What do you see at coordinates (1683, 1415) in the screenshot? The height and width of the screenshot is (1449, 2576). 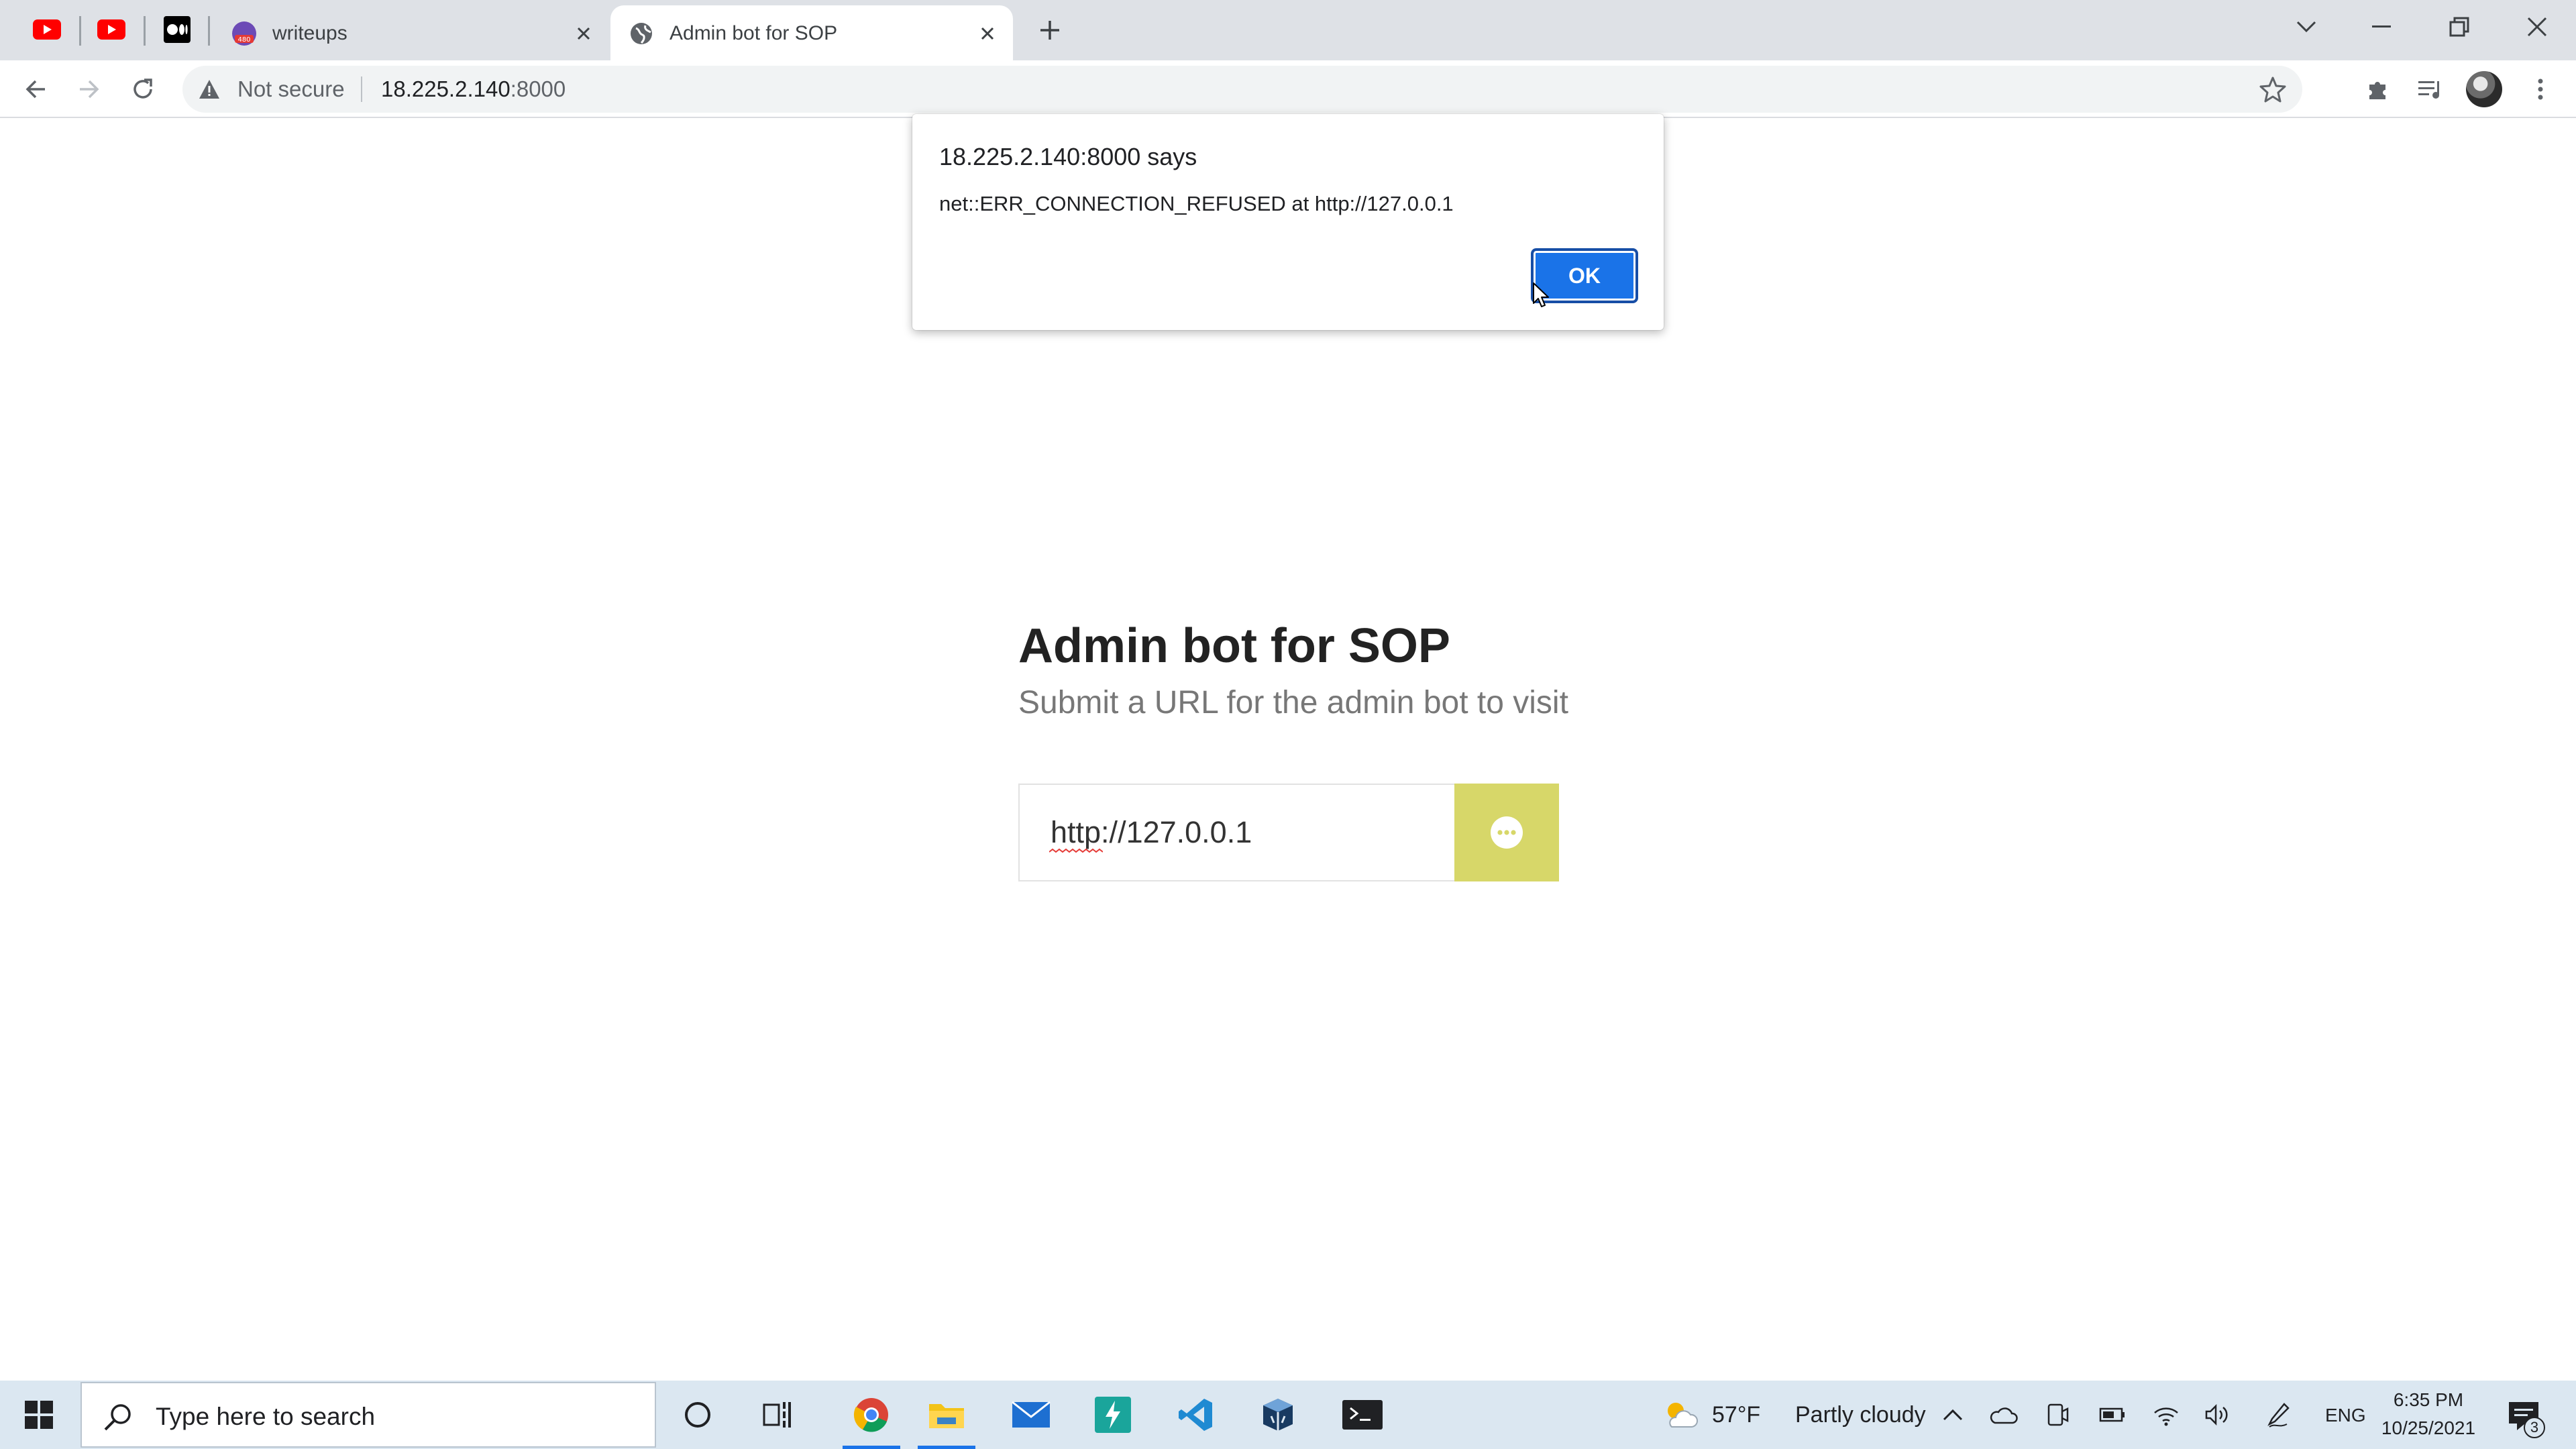 I see `partly-cloudy-icon` at bounding box center [1683, 1415].